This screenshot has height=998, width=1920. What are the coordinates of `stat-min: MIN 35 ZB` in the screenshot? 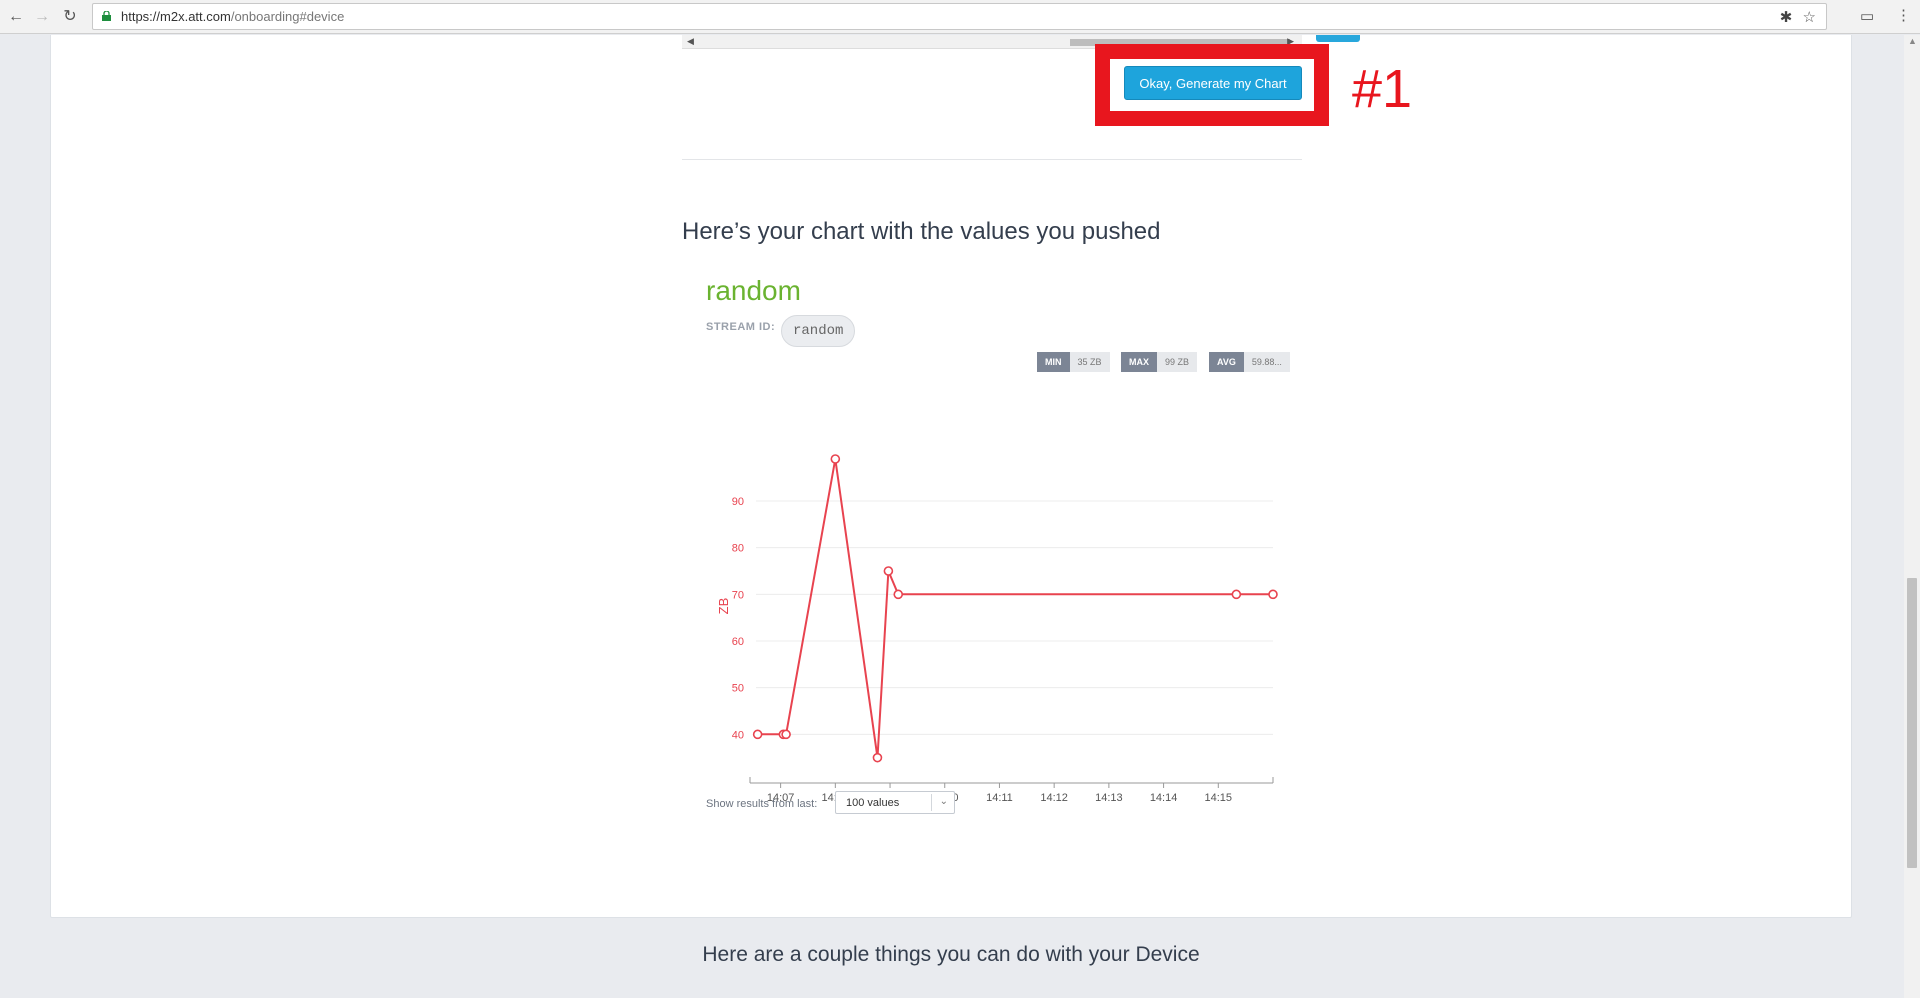 It's located at (1073, 362).